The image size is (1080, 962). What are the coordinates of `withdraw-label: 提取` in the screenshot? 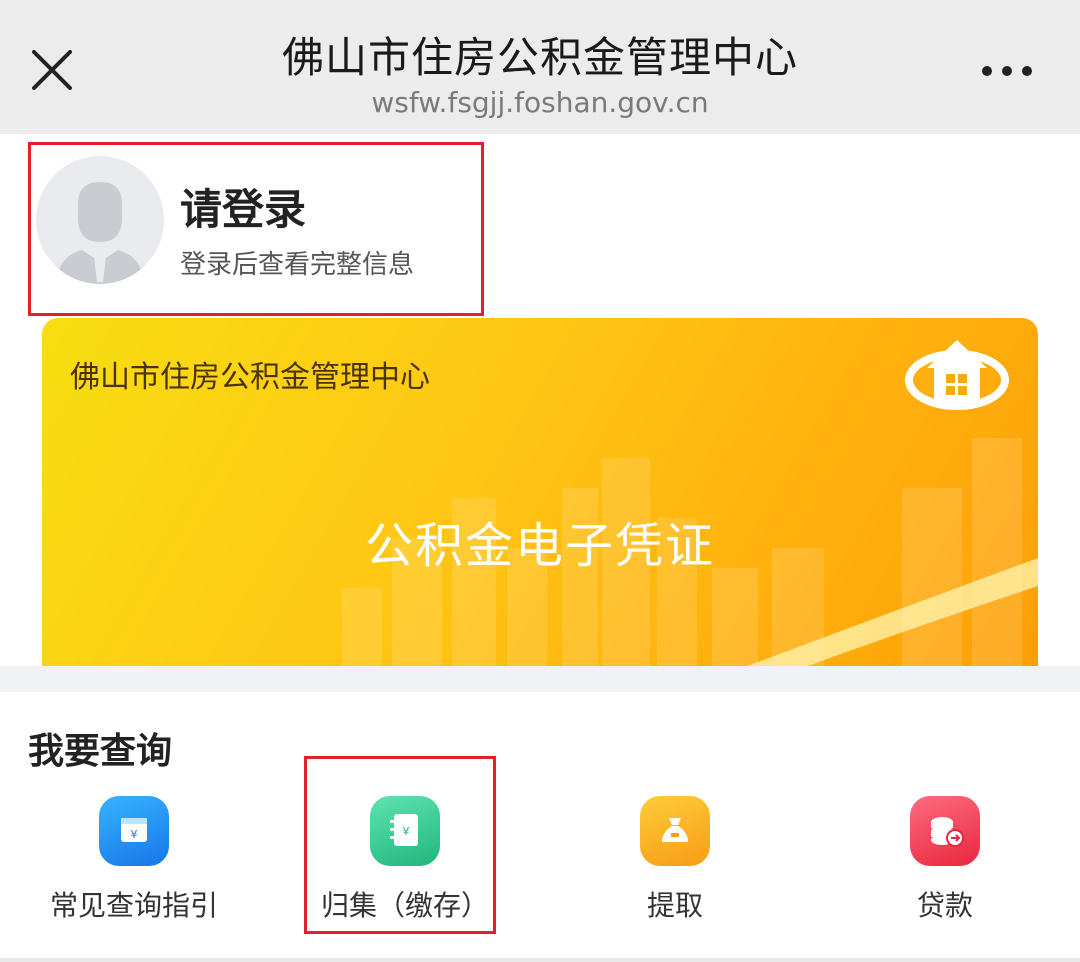 It's located at (674, 905).